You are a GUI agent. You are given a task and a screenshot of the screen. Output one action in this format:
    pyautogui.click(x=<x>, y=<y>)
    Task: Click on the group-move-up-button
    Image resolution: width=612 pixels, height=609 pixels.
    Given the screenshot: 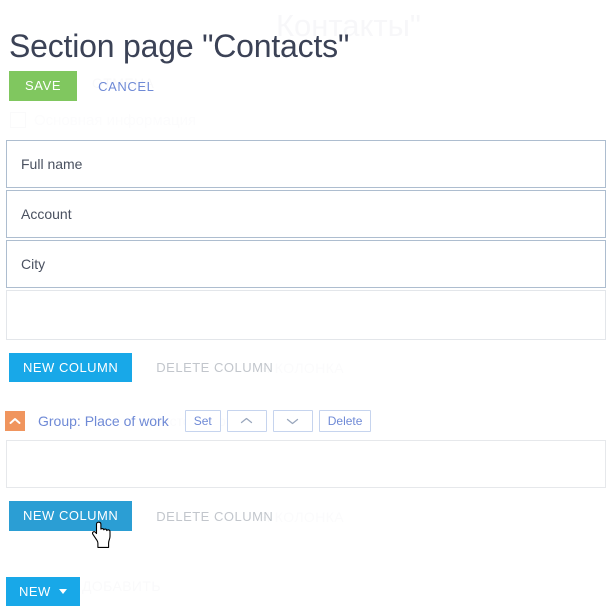 What is the action you would take?
    pyautogui.click(x=246, y=421)
    